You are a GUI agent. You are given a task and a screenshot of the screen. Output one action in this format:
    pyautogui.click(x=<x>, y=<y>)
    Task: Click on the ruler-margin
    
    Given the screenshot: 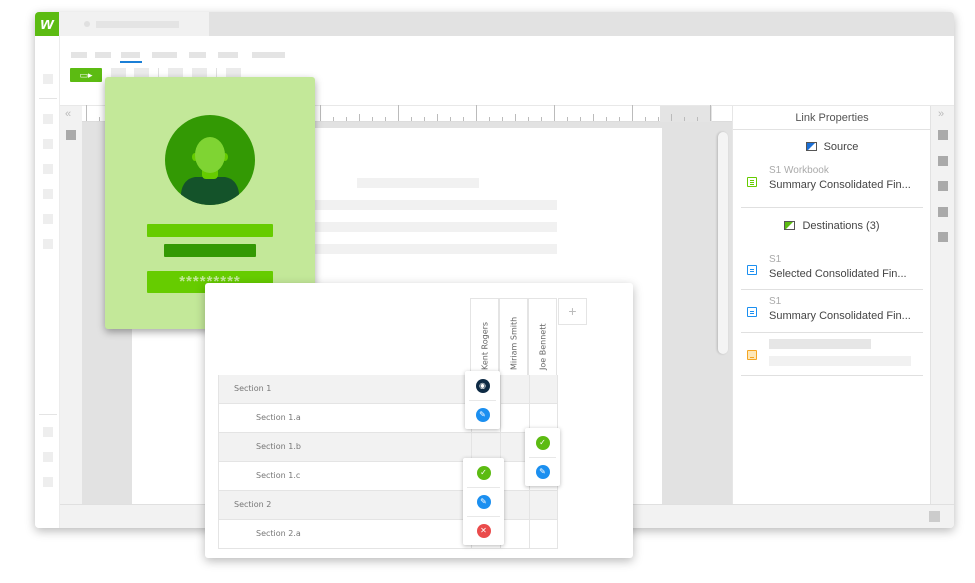 What is the action you would take?
    pyautogui.click(x=686, y=114)
    